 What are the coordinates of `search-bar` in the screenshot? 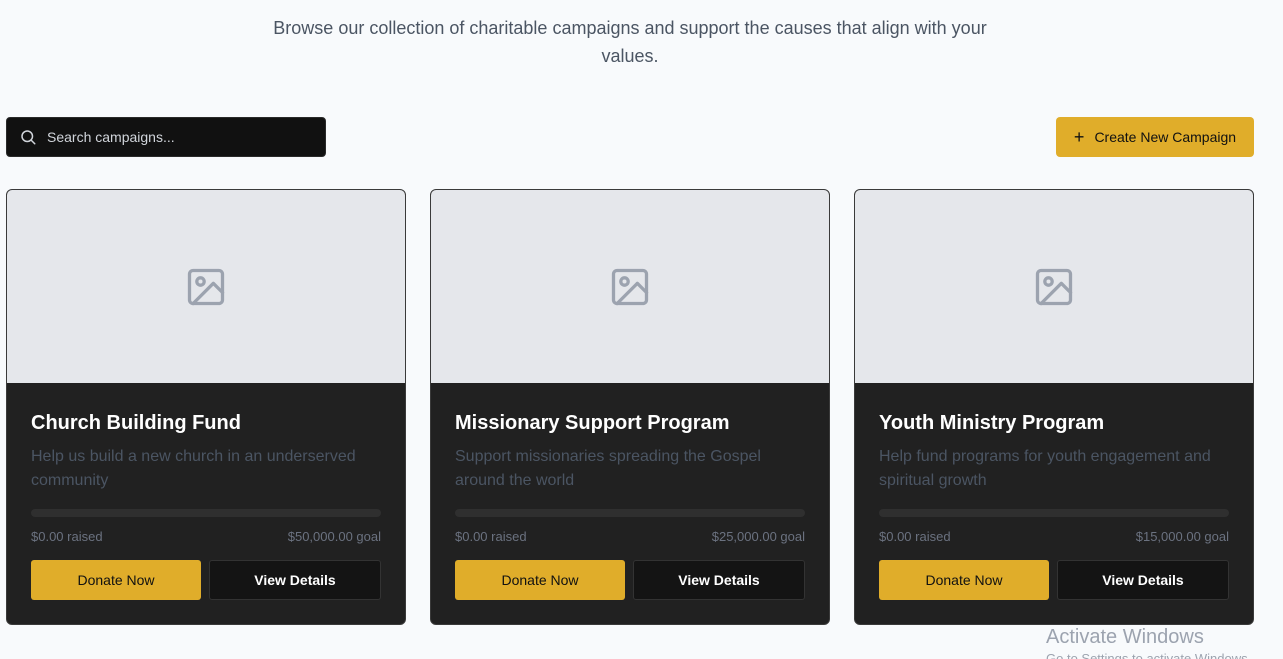 It's located at (166, 137).